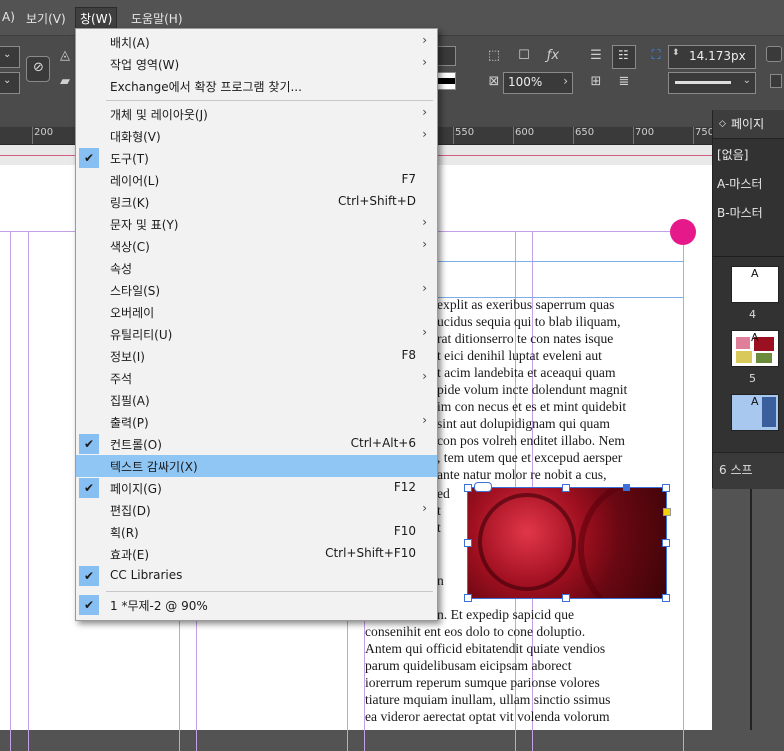 Image resolution: width=784 pixels, height=751 pixels. Describe the element at coordinates (440, 580) in the screenshot. I see `text-line: n` at that location.